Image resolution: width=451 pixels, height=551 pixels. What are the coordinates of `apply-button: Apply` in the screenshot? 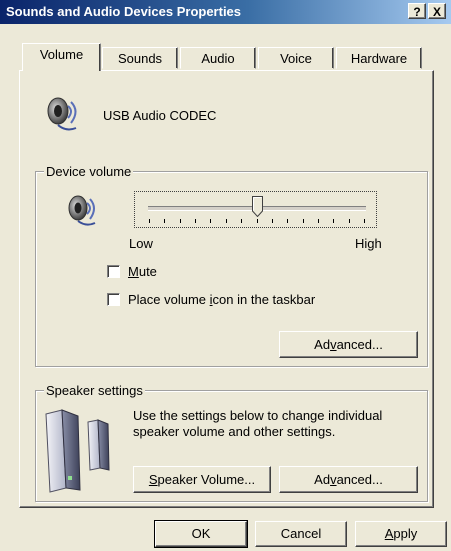 It's located at (401, 534).